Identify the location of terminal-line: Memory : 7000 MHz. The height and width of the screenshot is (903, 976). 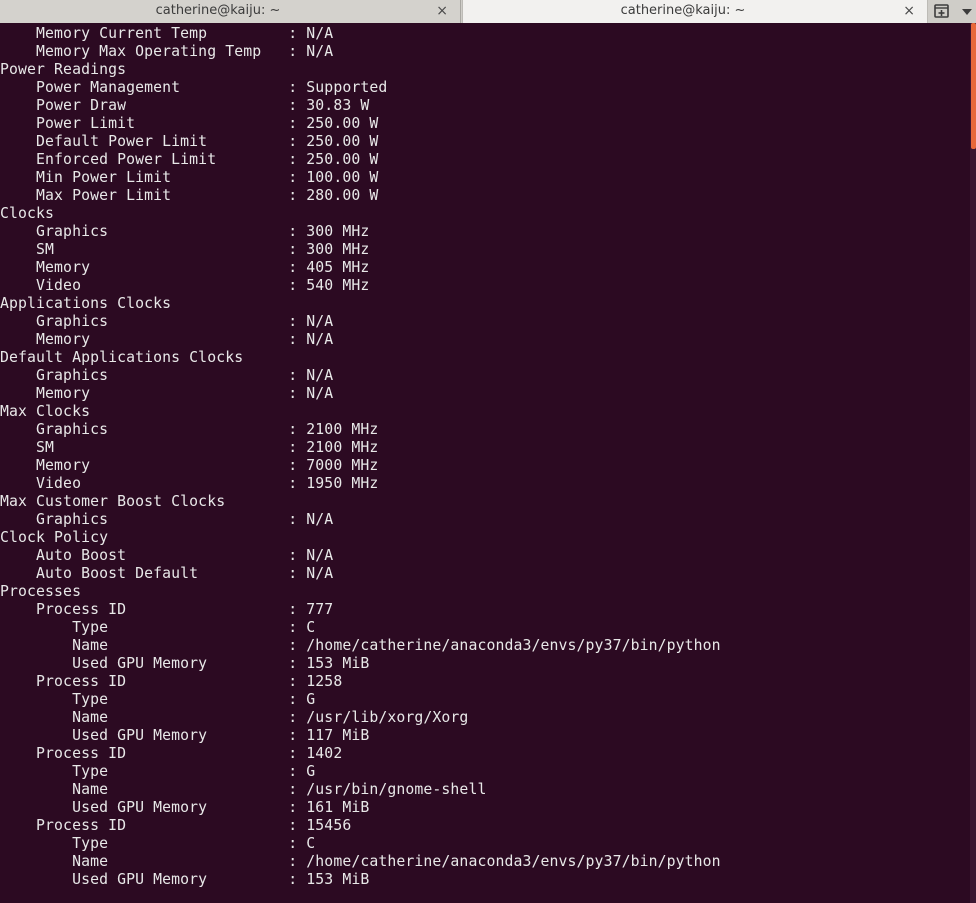
(189, 465).